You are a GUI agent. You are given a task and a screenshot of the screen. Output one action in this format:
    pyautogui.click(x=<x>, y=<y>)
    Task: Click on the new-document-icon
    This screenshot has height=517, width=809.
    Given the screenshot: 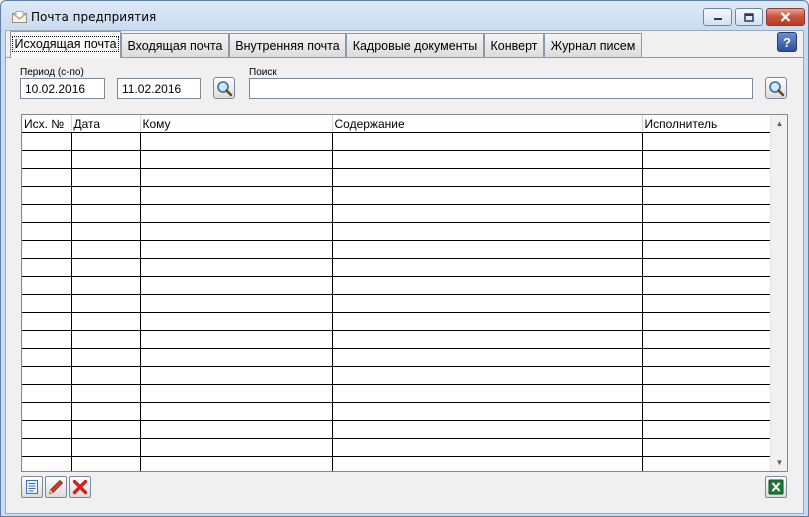 What is the action you would take?
    pyautogui.click(x=32, y=487)
    